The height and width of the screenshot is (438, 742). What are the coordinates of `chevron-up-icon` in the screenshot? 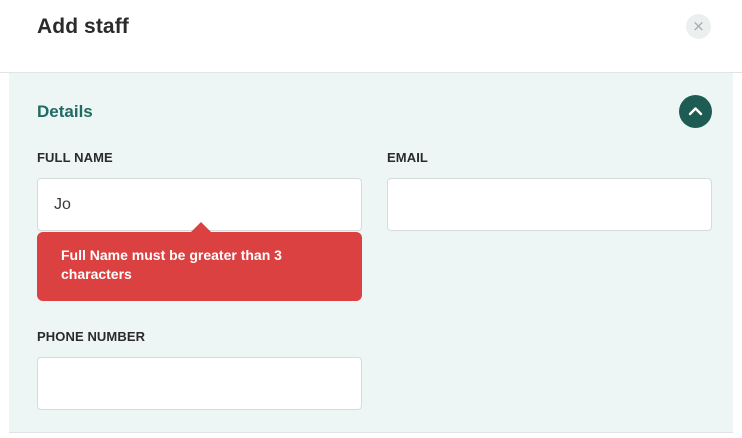 It's located at (695, 111).